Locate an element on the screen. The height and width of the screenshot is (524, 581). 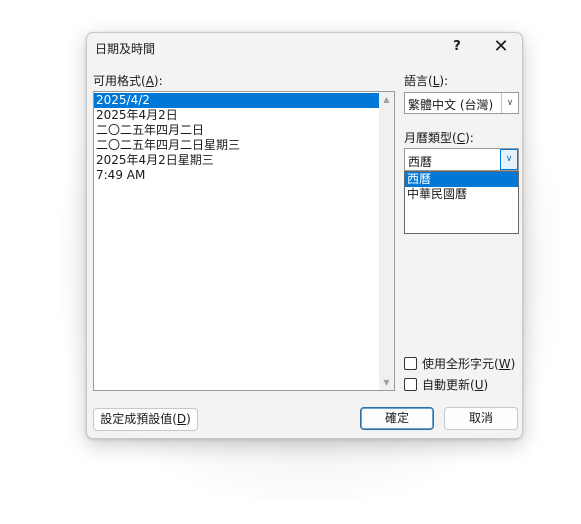
language-label: 語言(L): is located at coordinates (426, 81).